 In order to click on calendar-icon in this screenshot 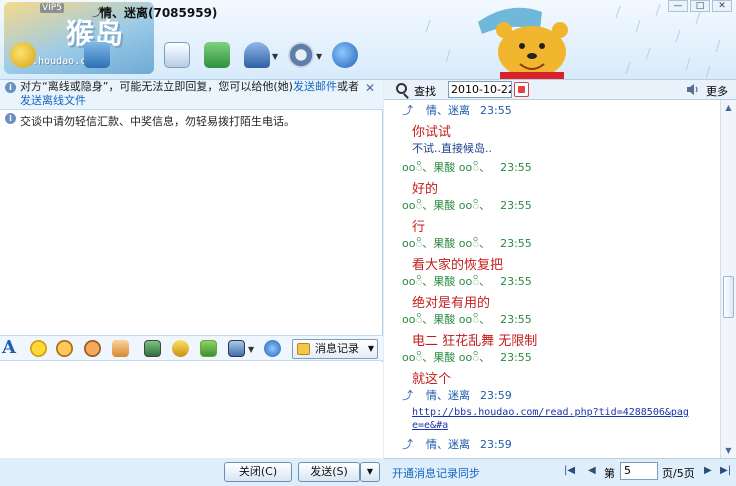, I will do `click(521, 89)`.